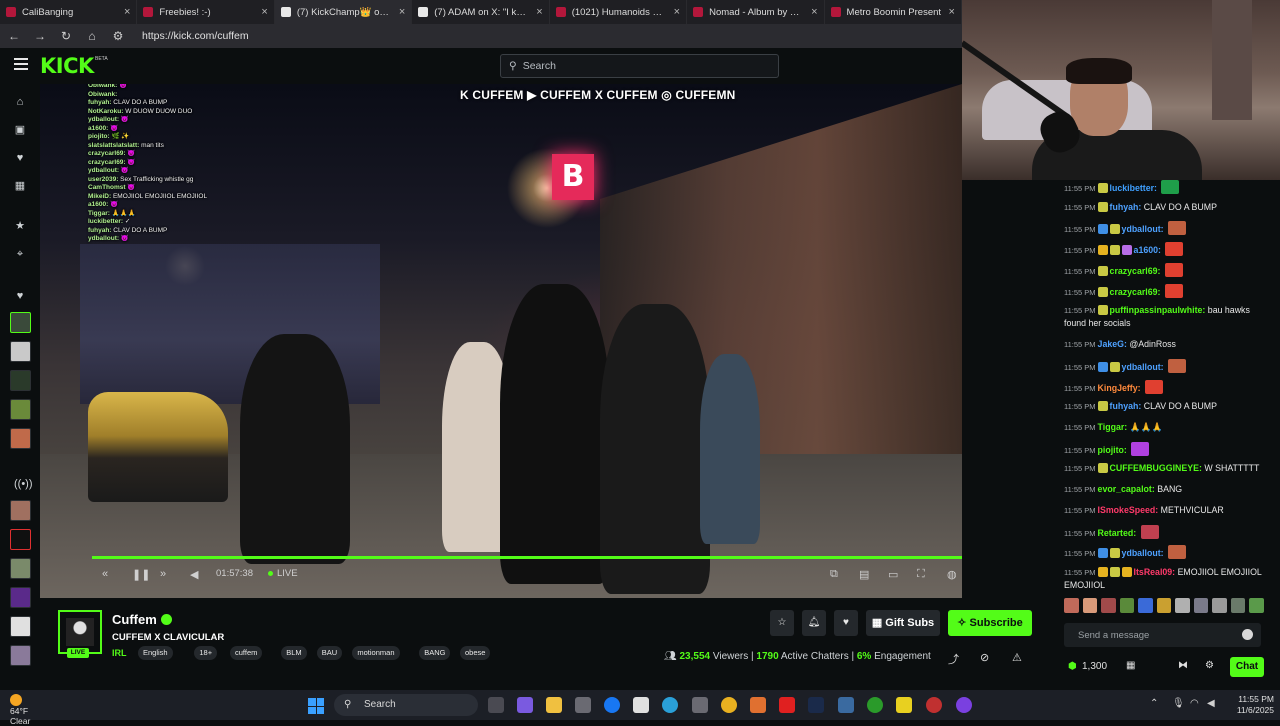 This screenshot has width=1280, height=726. What do you see at coordinates (1169, 489) in the screenshot?
I see `chat-message: 11:55 PM evor_capalot: BANG` at bounding box center [1169, 489].